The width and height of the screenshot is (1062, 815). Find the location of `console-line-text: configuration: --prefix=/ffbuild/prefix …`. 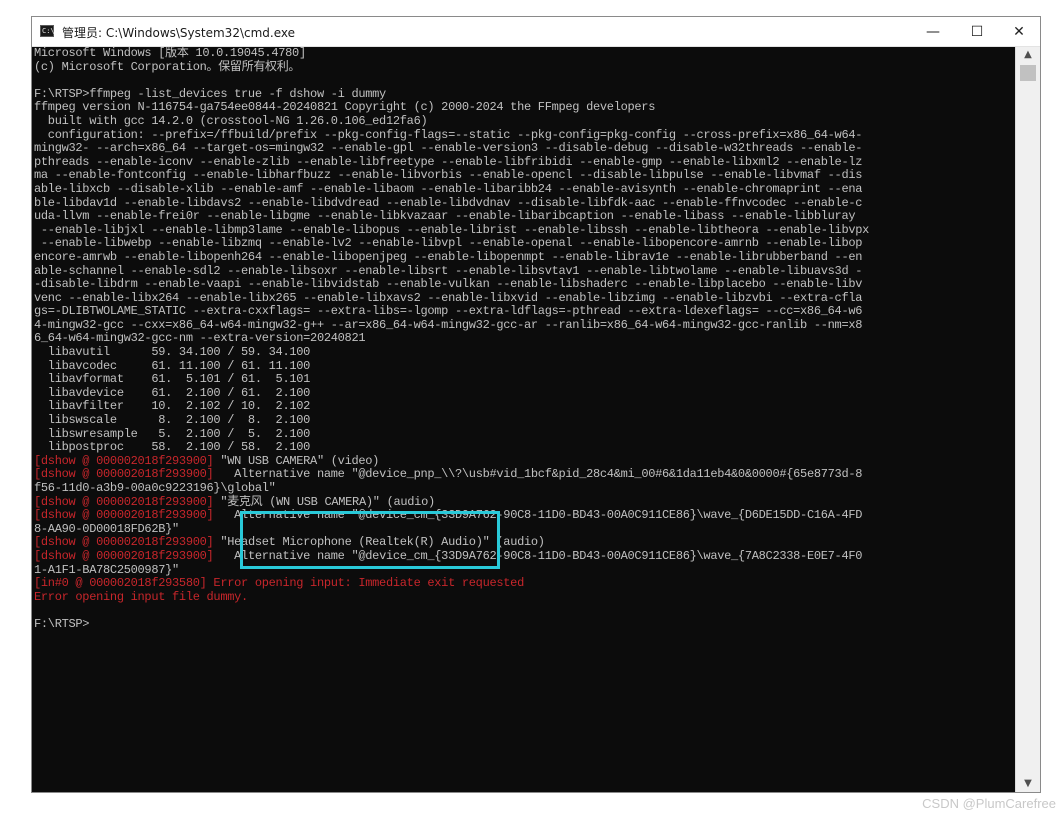

console-line-text: configuration: --prefix=/ffbuild/prefix … is located at coordinates (448, 134).